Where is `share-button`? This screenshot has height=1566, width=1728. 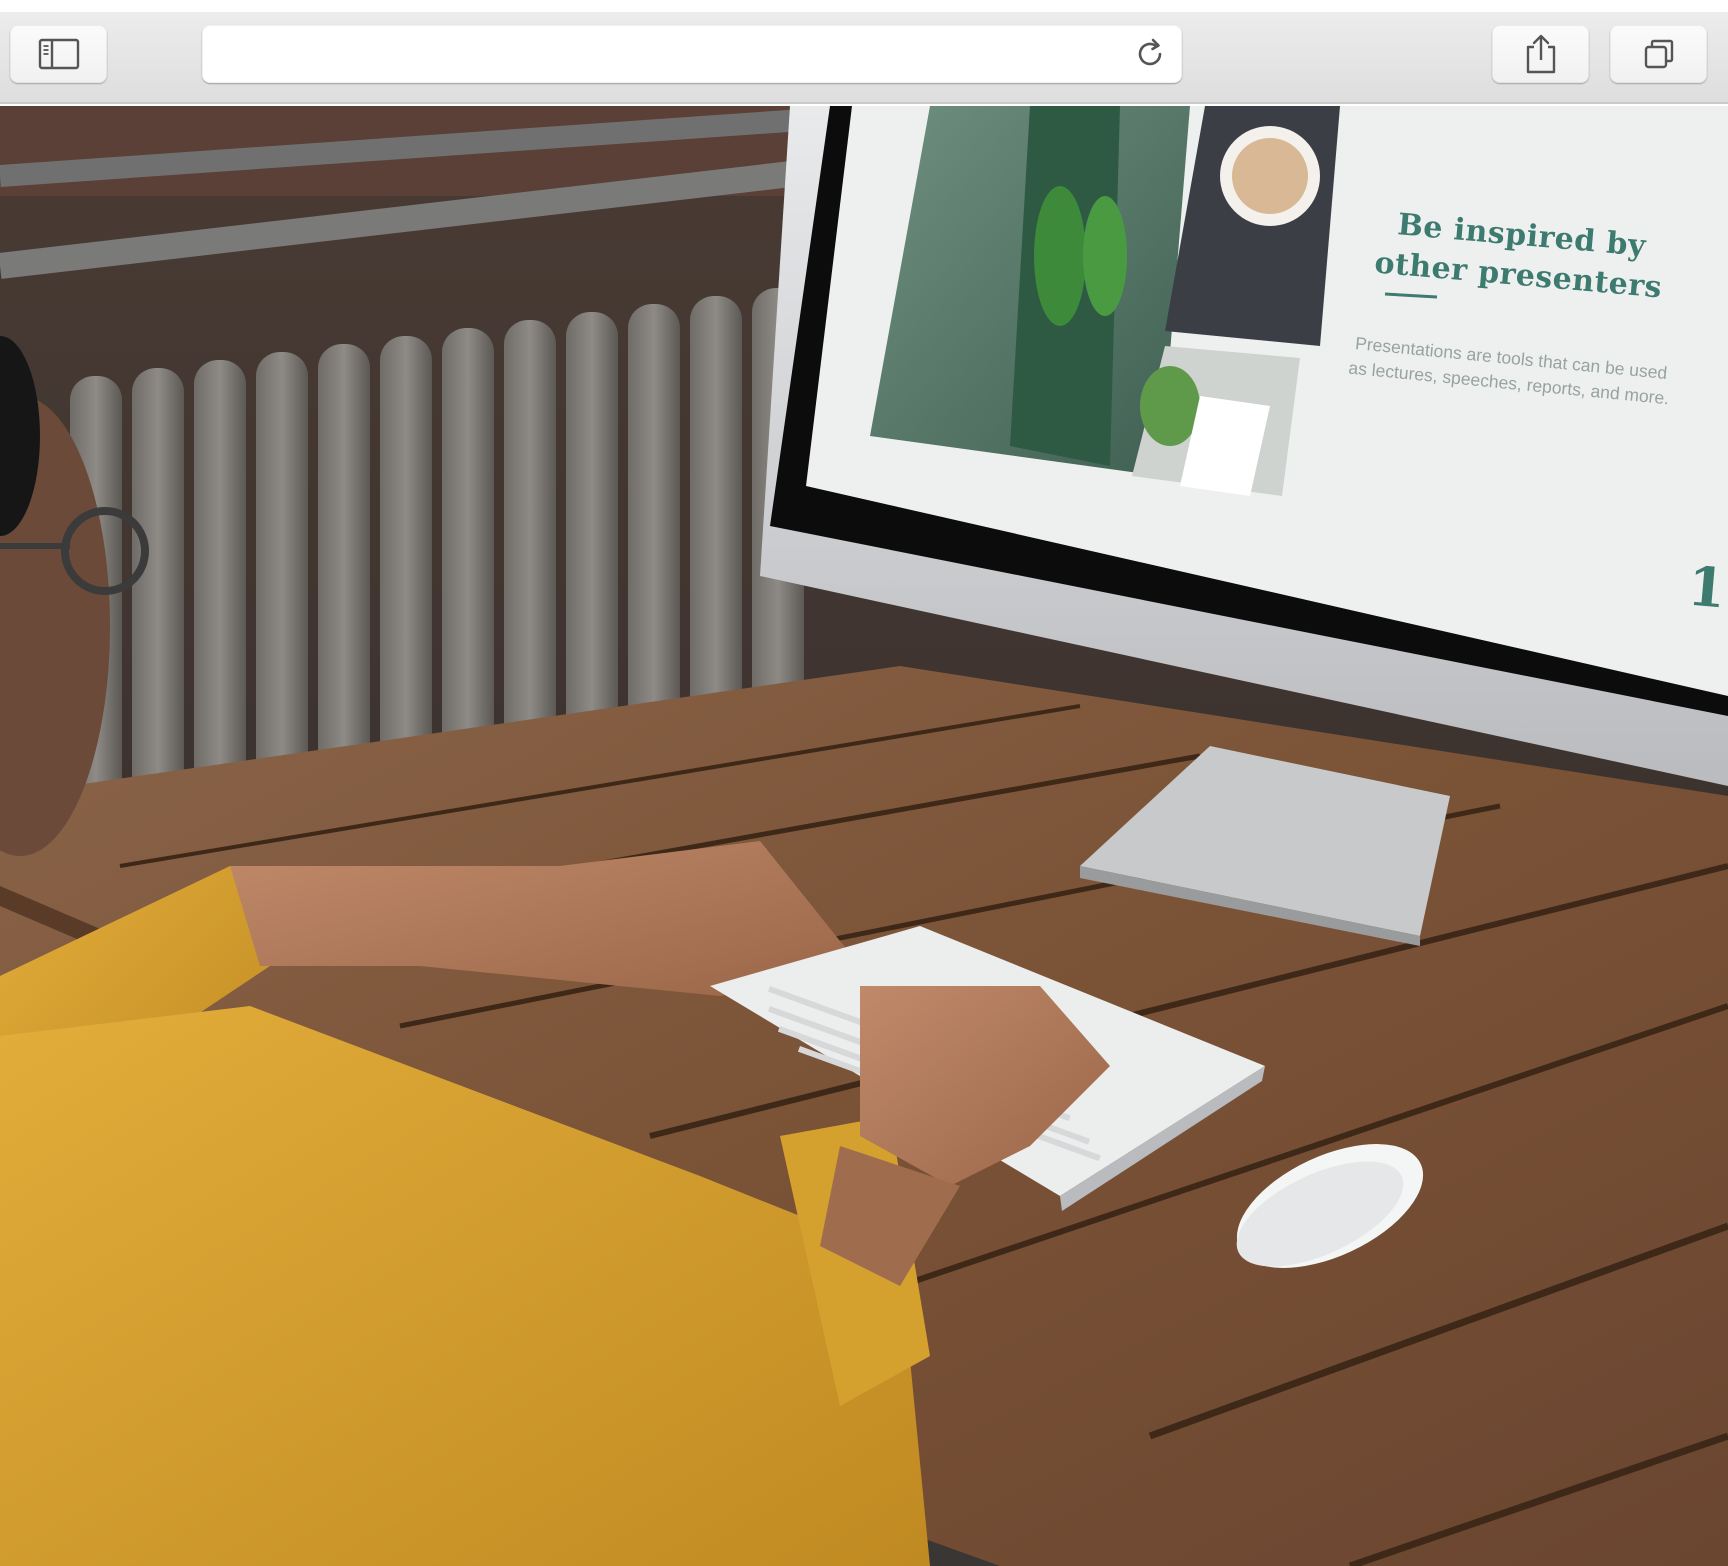
share-button is located at coordinates (1540, 54).